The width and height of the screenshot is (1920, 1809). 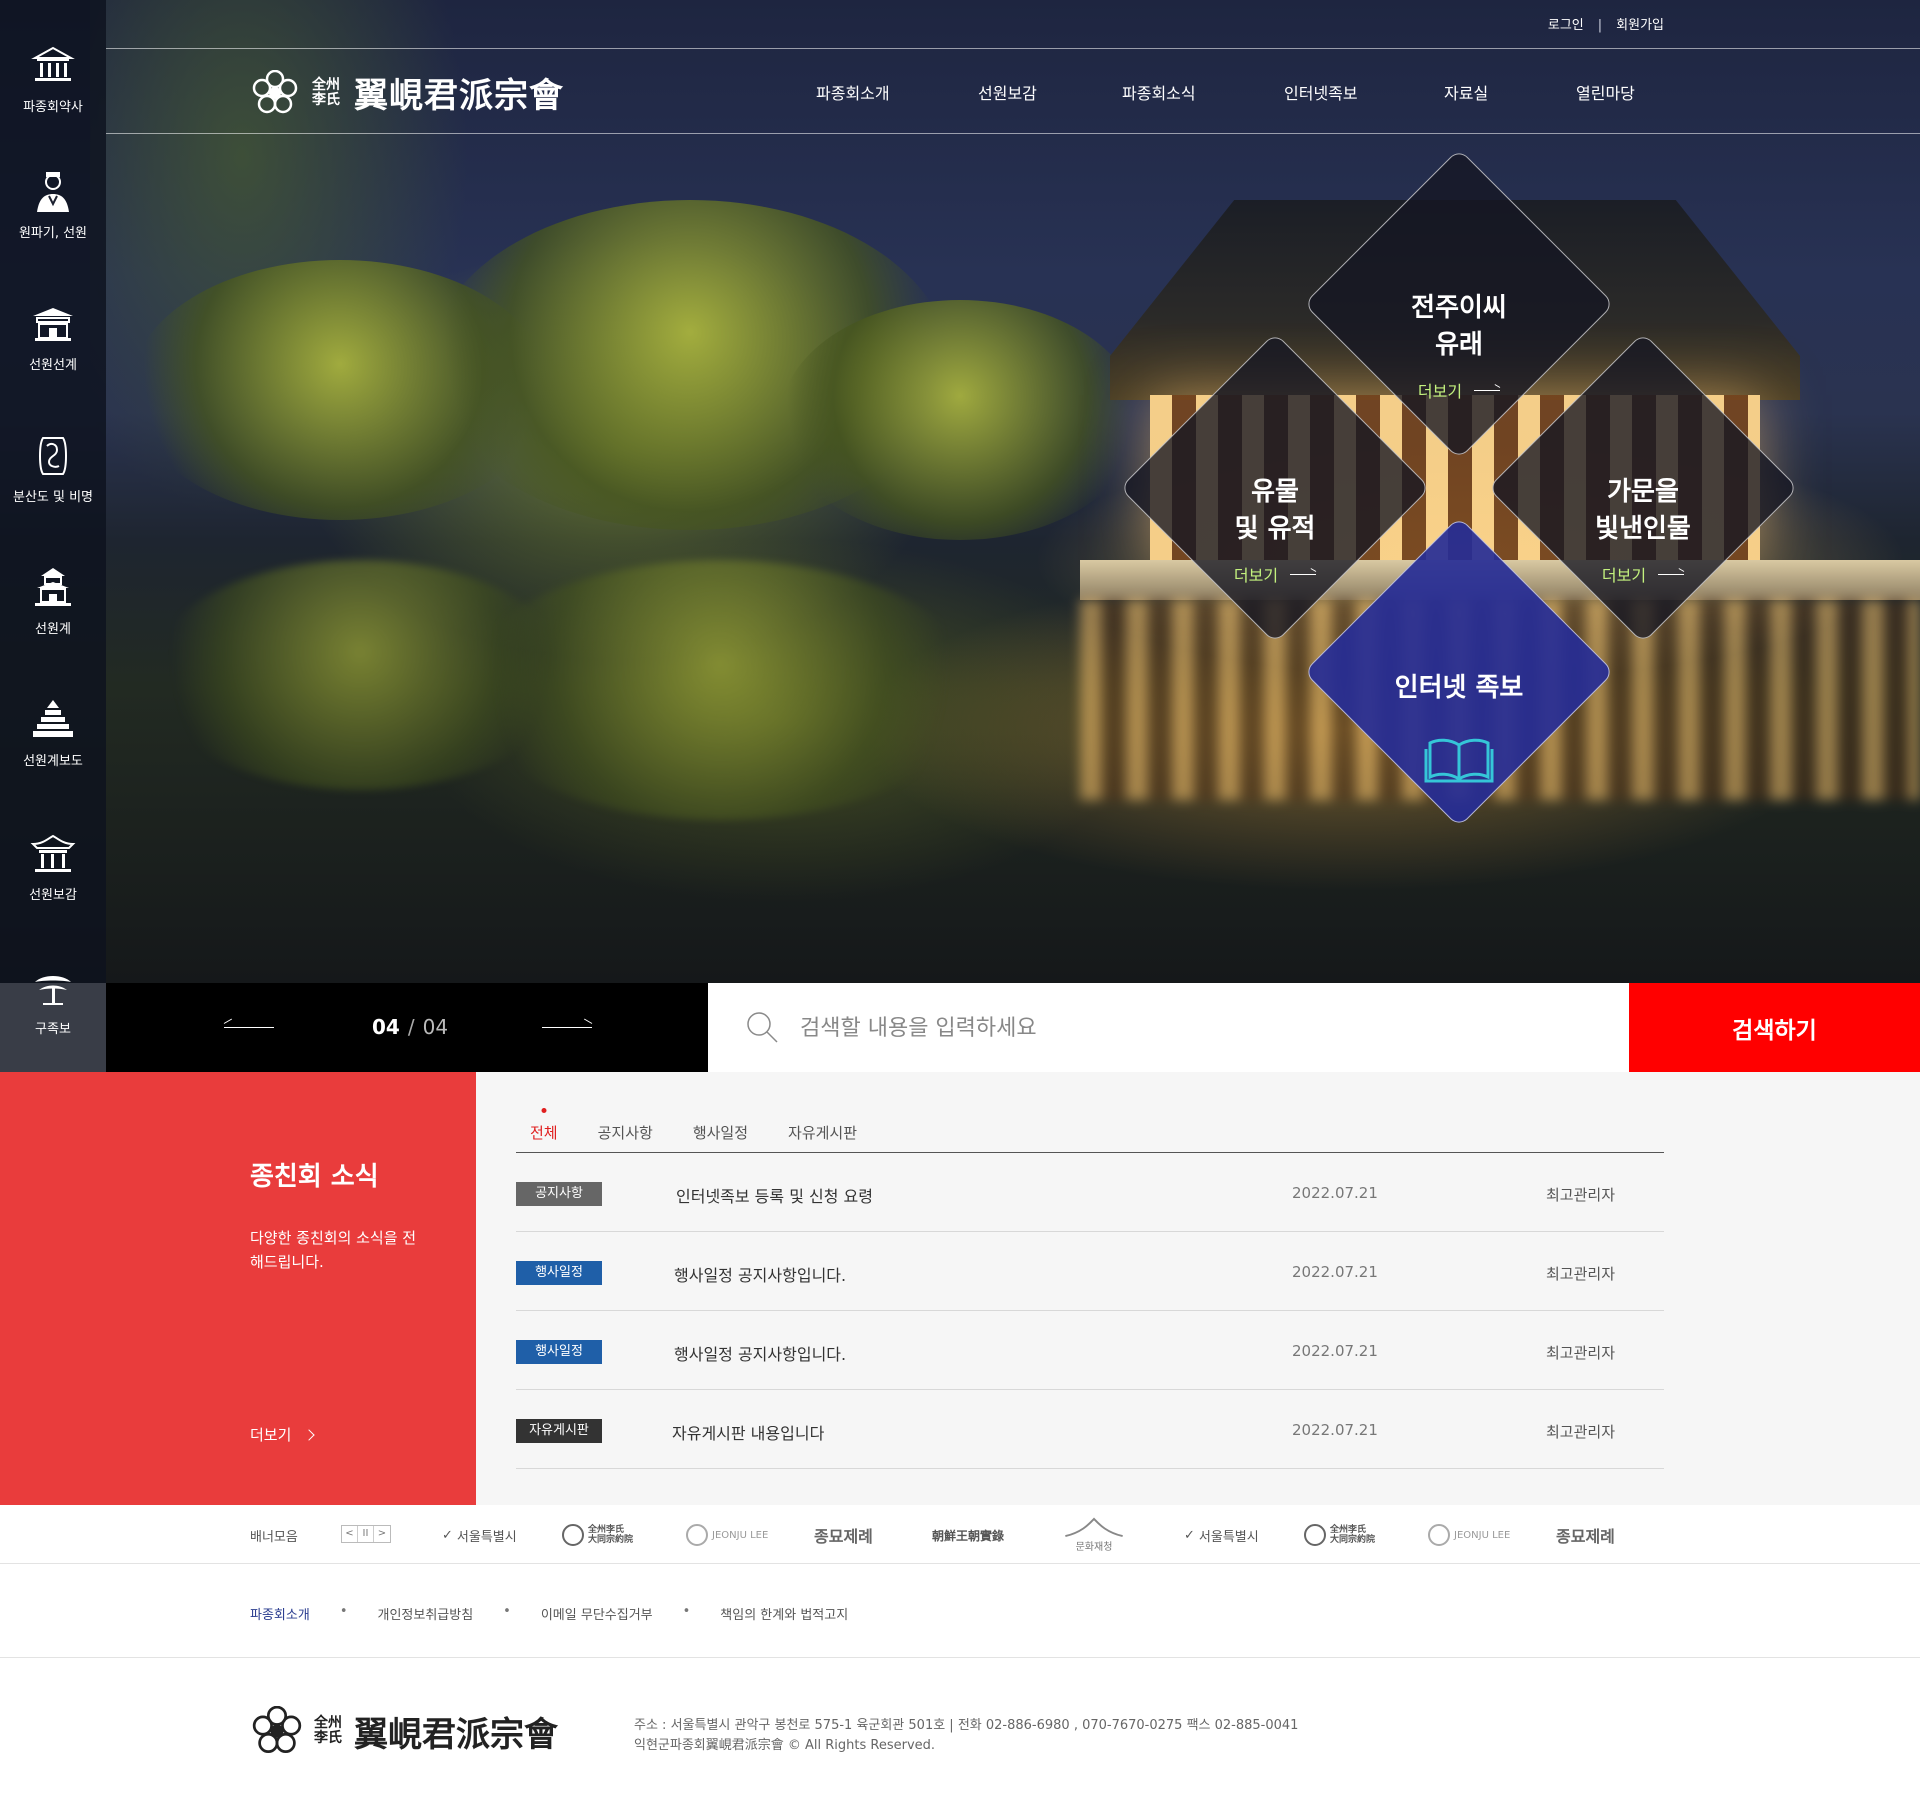 I want to click on sidebar-item-genealogy-map: 선원계보도, so click(x=53, y=756).